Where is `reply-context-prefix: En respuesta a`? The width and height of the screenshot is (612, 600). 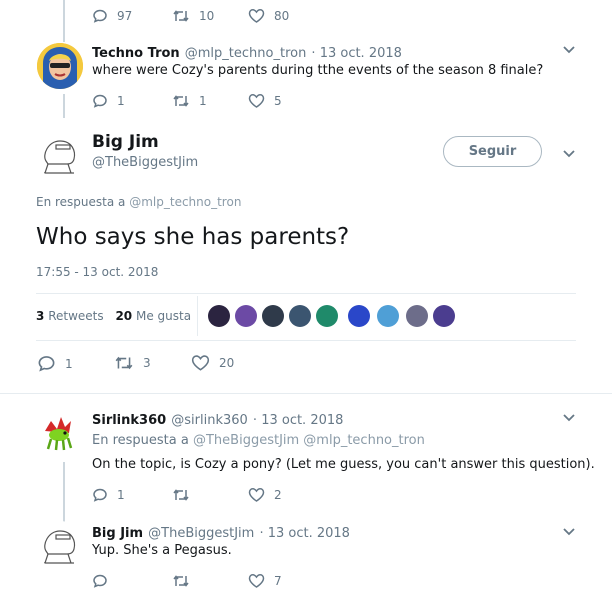
reply-context-prefix: En respuesta a is located at coordinates (140, 440).